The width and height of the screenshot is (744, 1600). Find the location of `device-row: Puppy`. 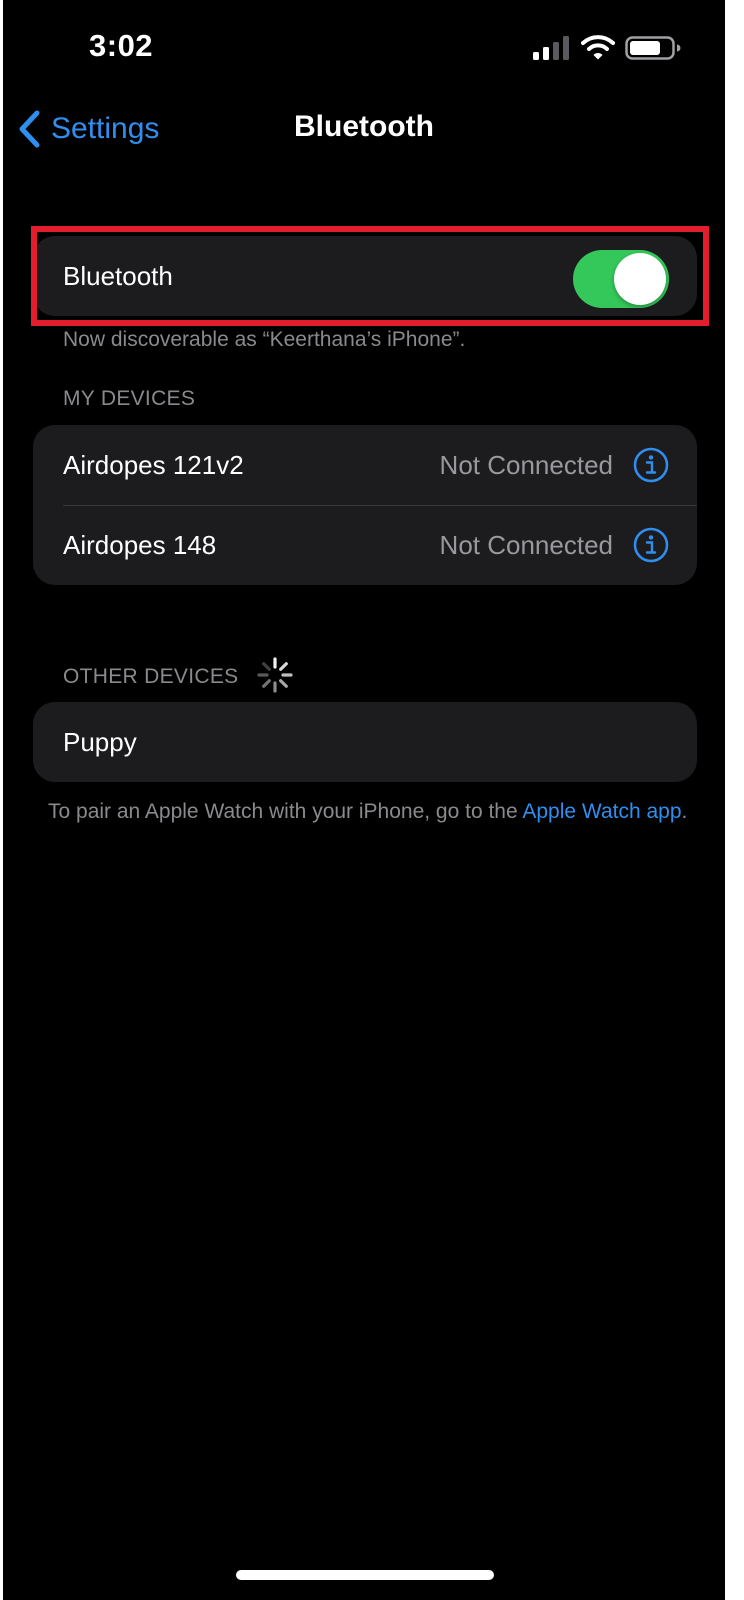

device-row: Puppy is located at coordinates (365, 742).